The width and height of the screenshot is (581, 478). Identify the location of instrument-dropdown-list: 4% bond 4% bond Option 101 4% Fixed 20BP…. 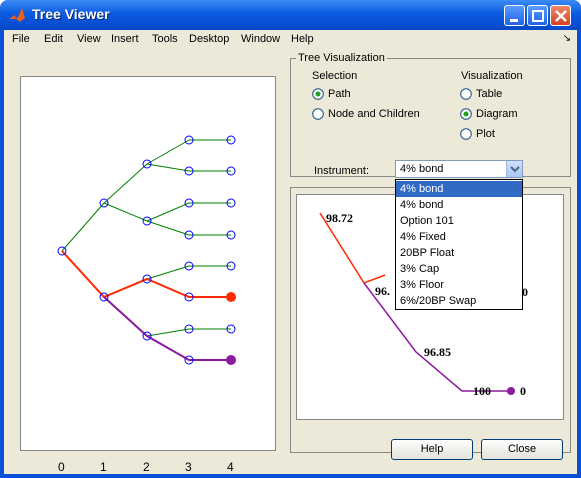
(459, 244).